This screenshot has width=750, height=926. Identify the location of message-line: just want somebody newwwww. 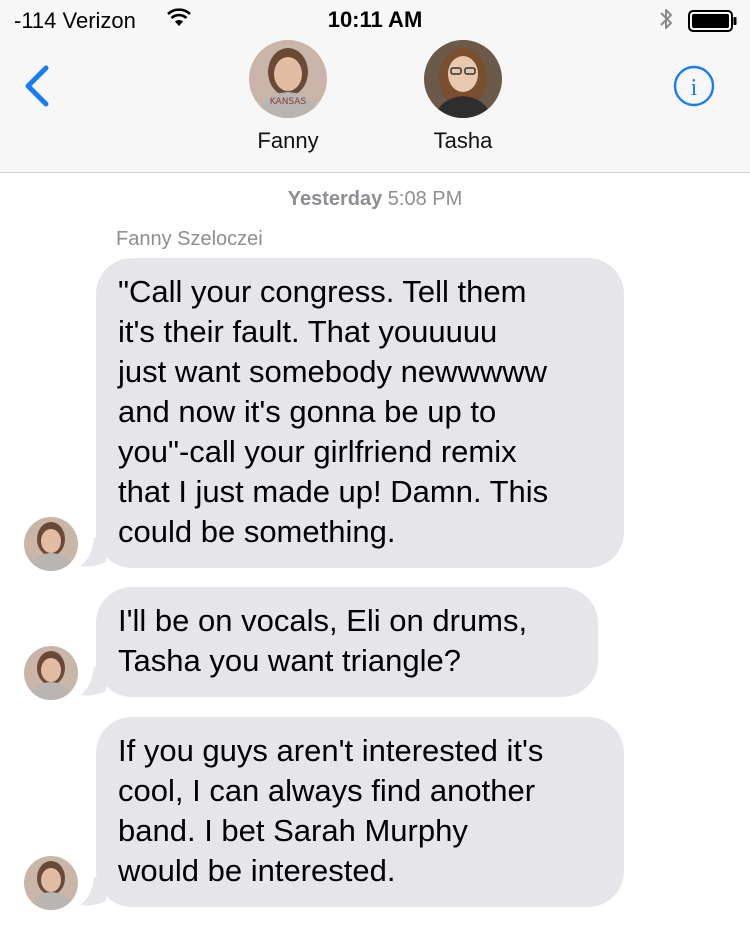
(333, 371).